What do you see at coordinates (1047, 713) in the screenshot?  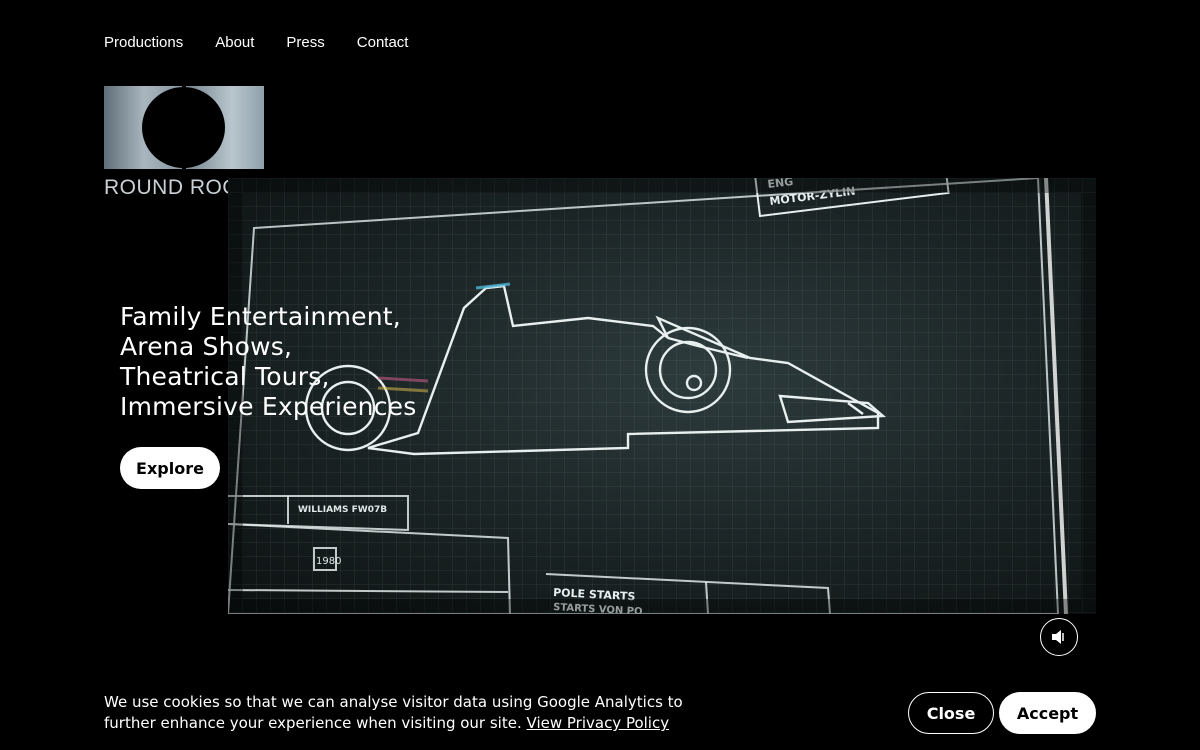 I see `cookie-accept-button: Accept` at bounding box center [1047, 713].